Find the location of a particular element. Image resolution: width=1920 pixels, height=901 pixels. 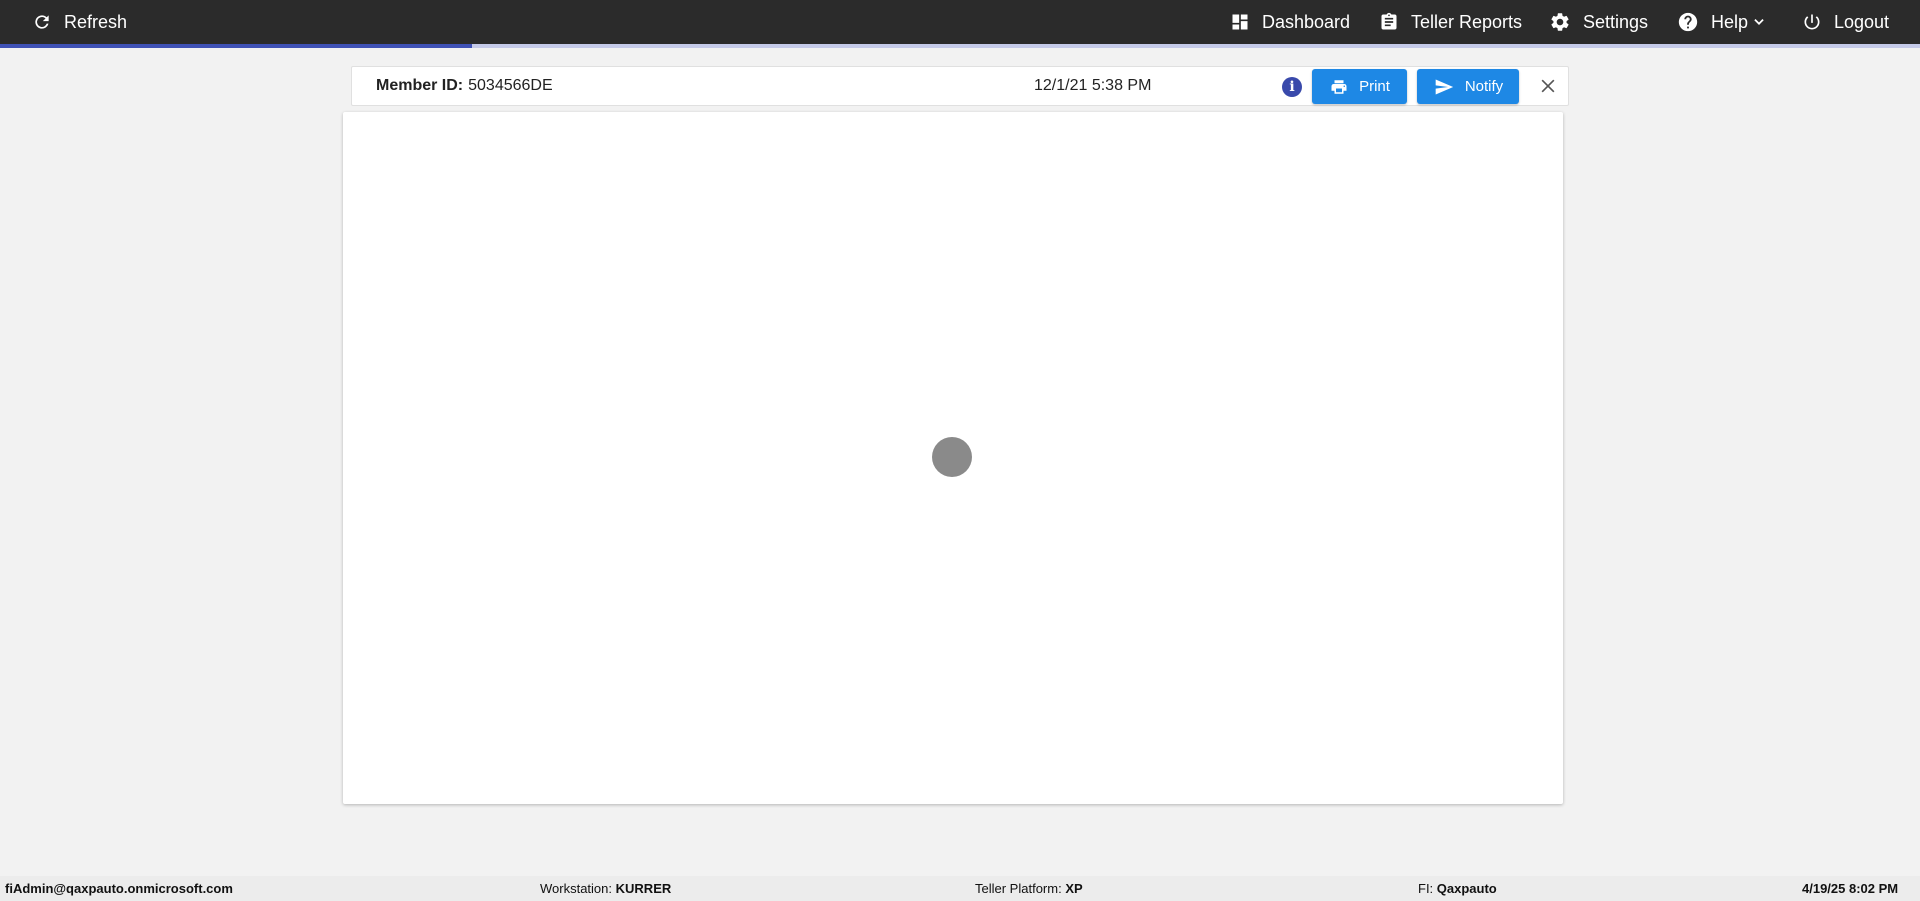

teller-reports-button: Teller Reports is located at coordinates (1450, 22).